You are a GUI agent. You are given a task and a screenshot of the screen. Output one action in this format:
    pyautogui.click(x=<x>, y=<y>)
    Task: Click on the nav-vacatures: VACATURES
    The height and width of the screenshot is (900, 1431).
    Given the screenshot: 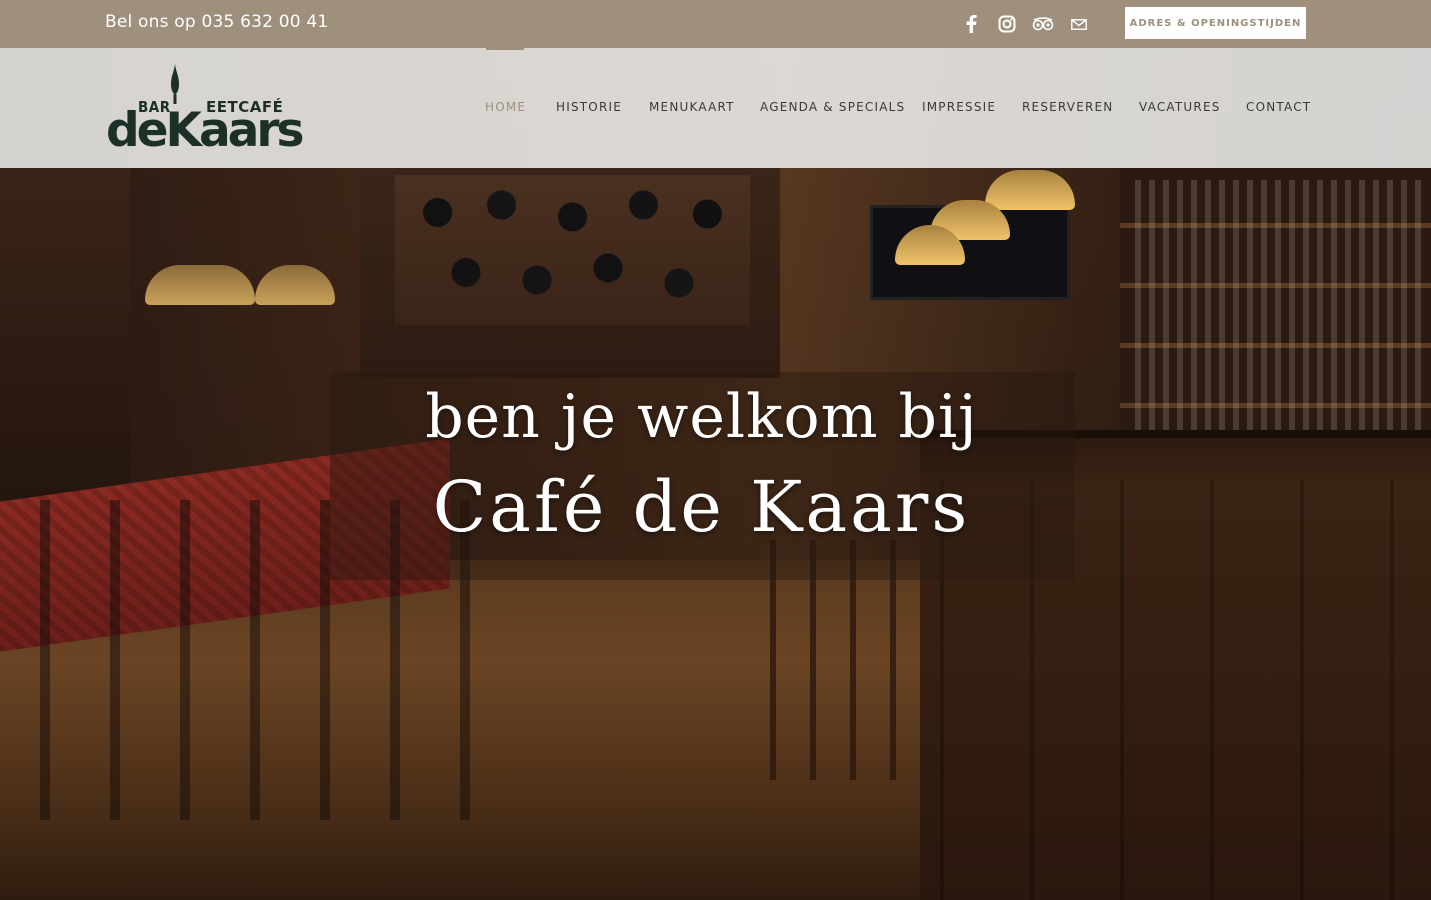 What is the action you would take?
    pyautogui.click(x=1180, y=107)
    